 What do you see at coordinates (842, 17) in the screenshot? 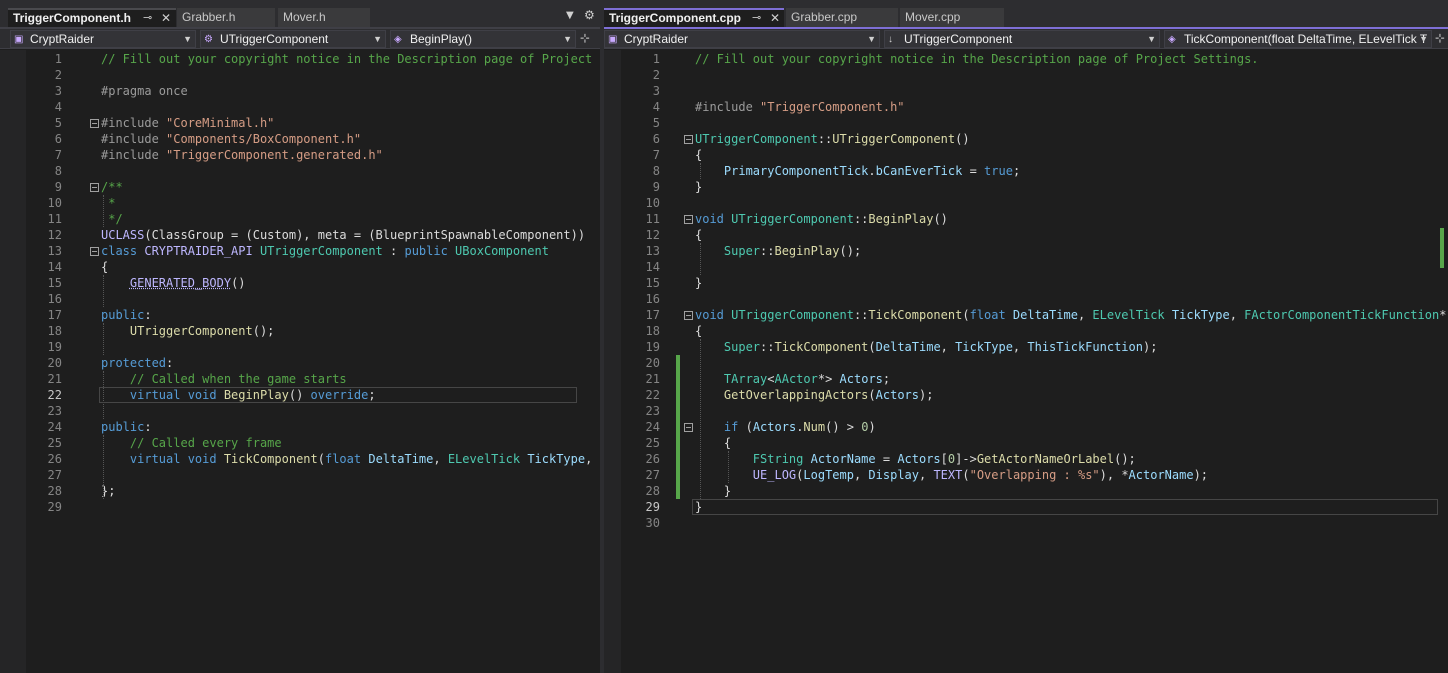
I see `tab-grabber-cpp: Grabber.cpp` at bounding box center [842, 17].